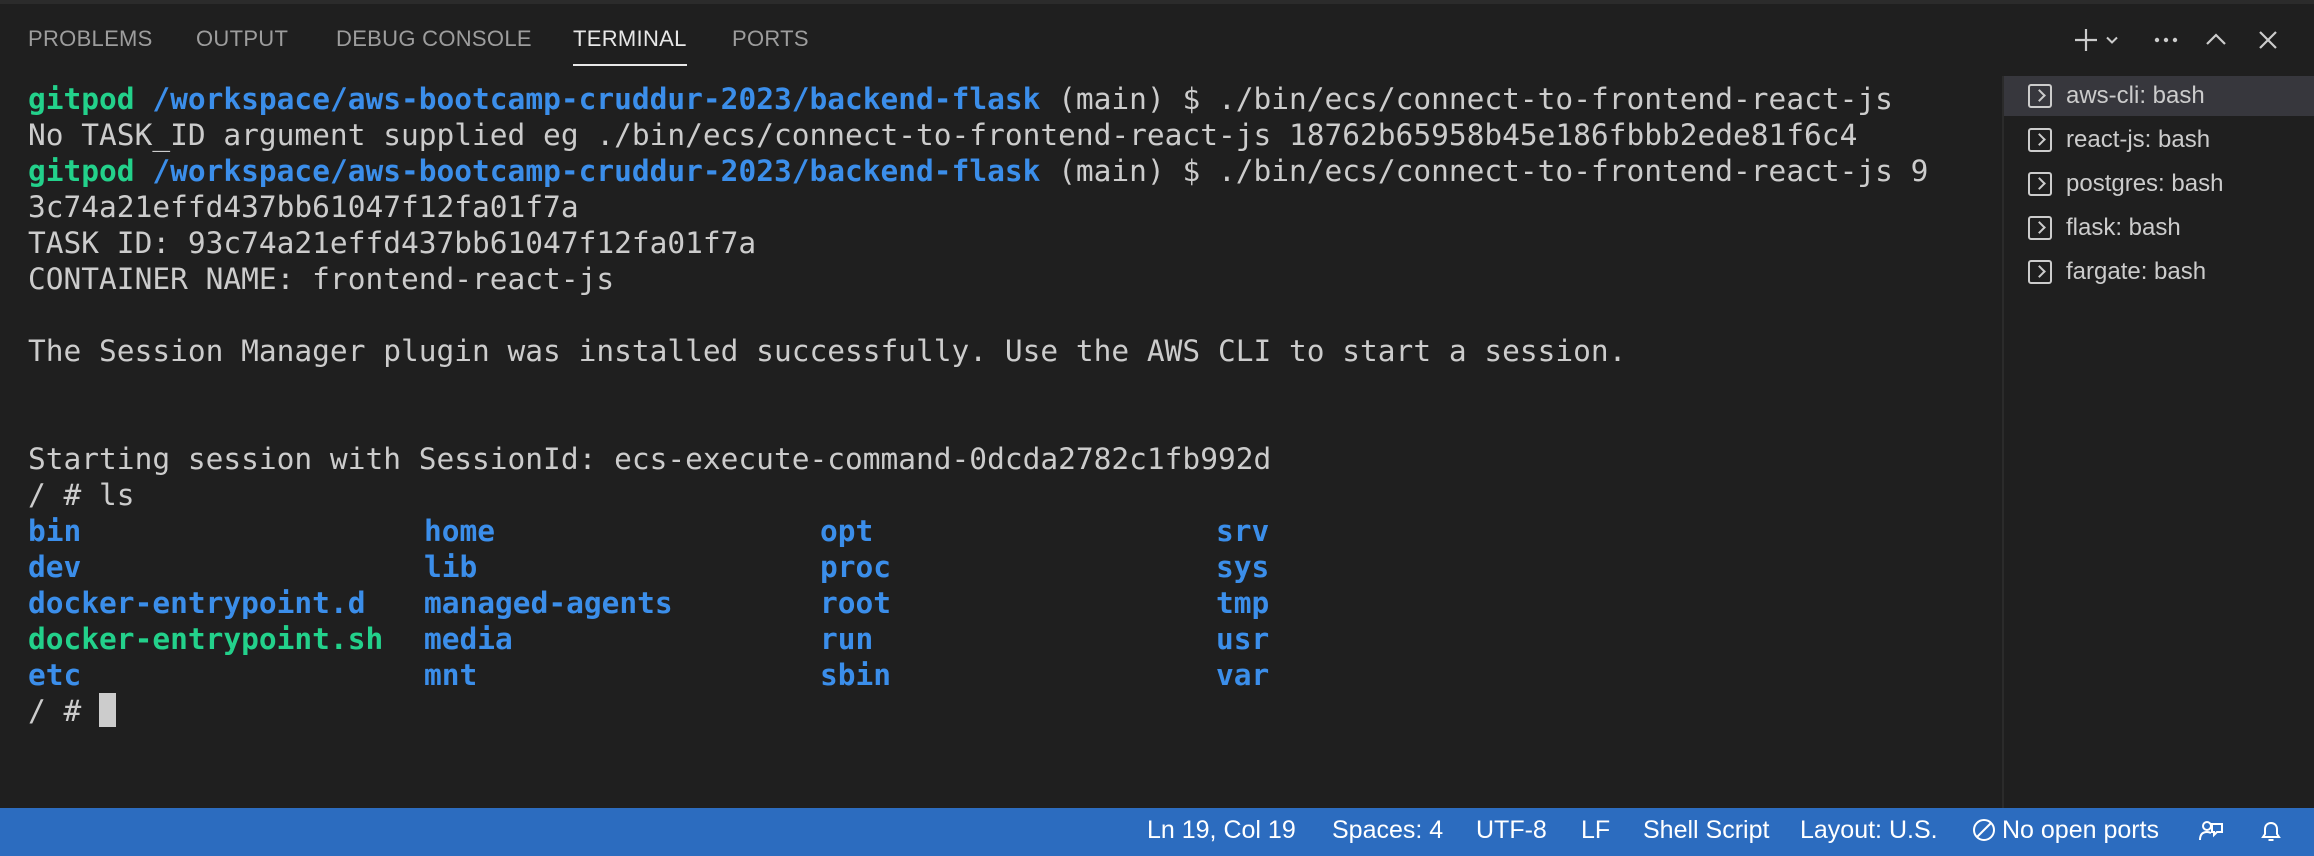 Image resolution: width=2314 pixels, height=856 pixels. Describe the element at coordinates (2123, 227) in the screenshot. I see `terminal-tab-label: flask: bash` at that location.